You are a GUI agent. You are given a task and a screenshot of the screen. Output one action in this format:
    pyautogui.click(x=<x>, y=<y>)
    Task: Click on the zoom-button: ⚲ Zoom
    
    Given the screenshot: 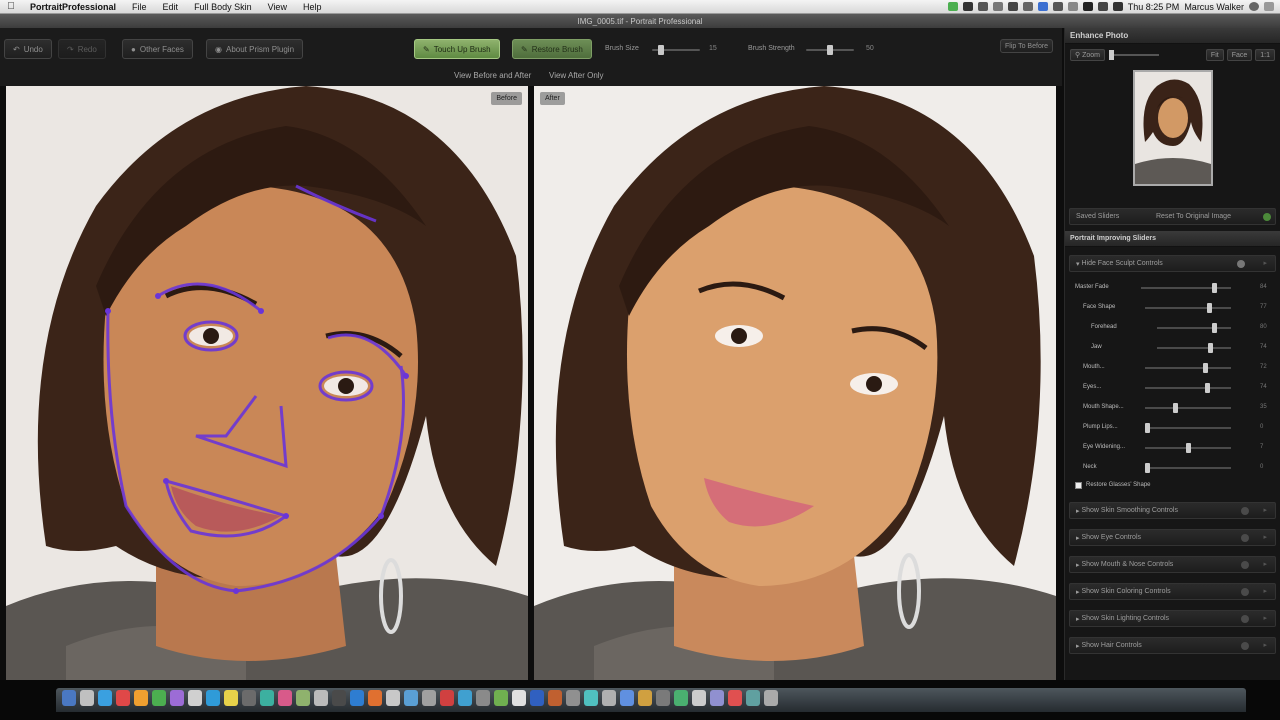 What is the action you would take?
    pyautogui.click(x=1087, y=55)
    